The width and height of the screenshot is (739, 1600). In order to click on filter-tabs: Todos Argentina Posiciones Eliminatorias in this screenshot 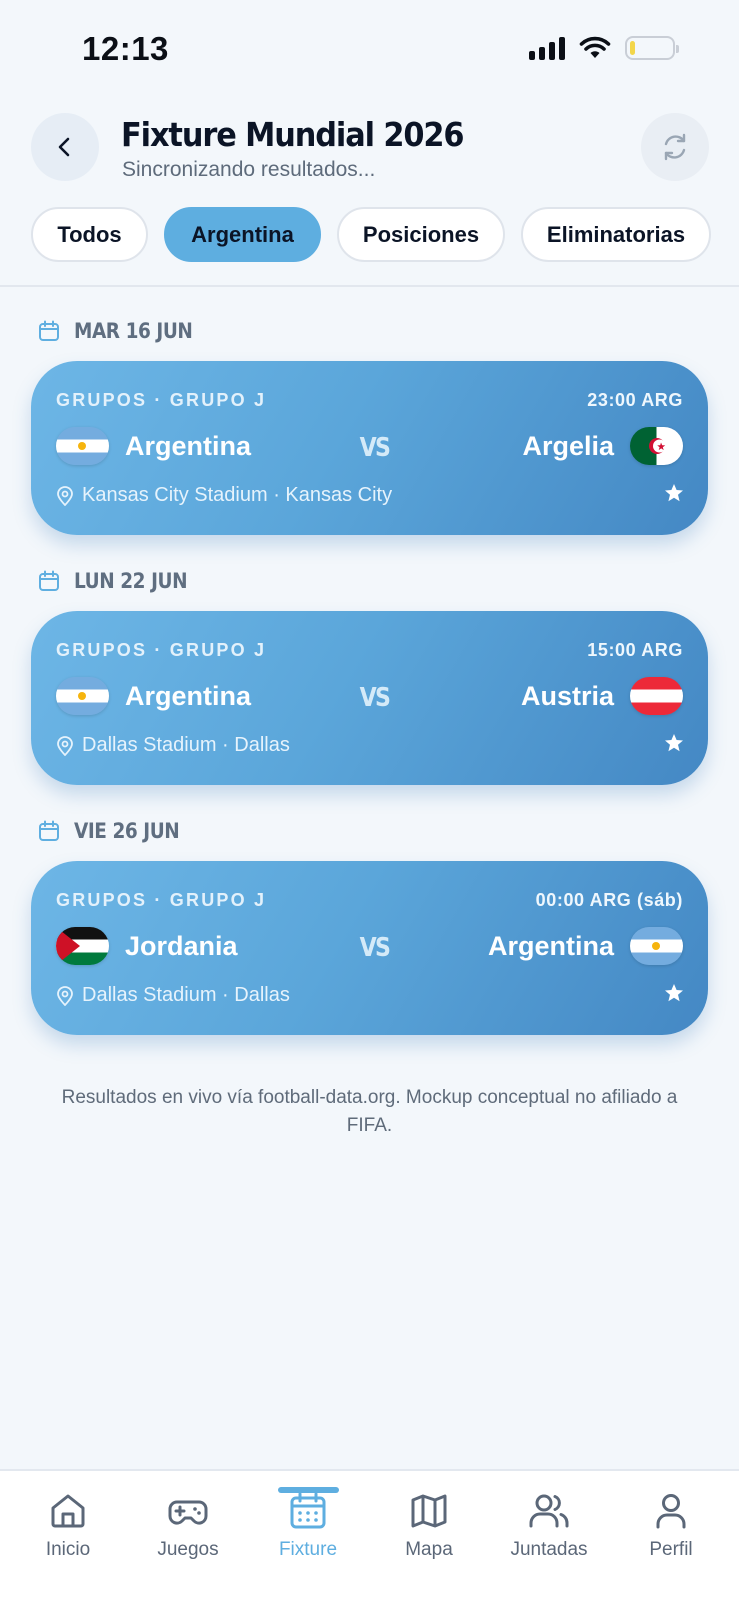, I will do `click(371, 234)`.